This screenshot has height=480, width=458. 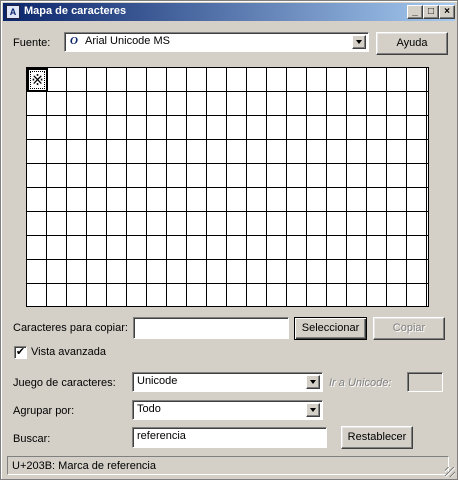 What do you see at coordinates (211, 328) in the screenshot?
I see `copy-field` at bounding box center [211, 328].